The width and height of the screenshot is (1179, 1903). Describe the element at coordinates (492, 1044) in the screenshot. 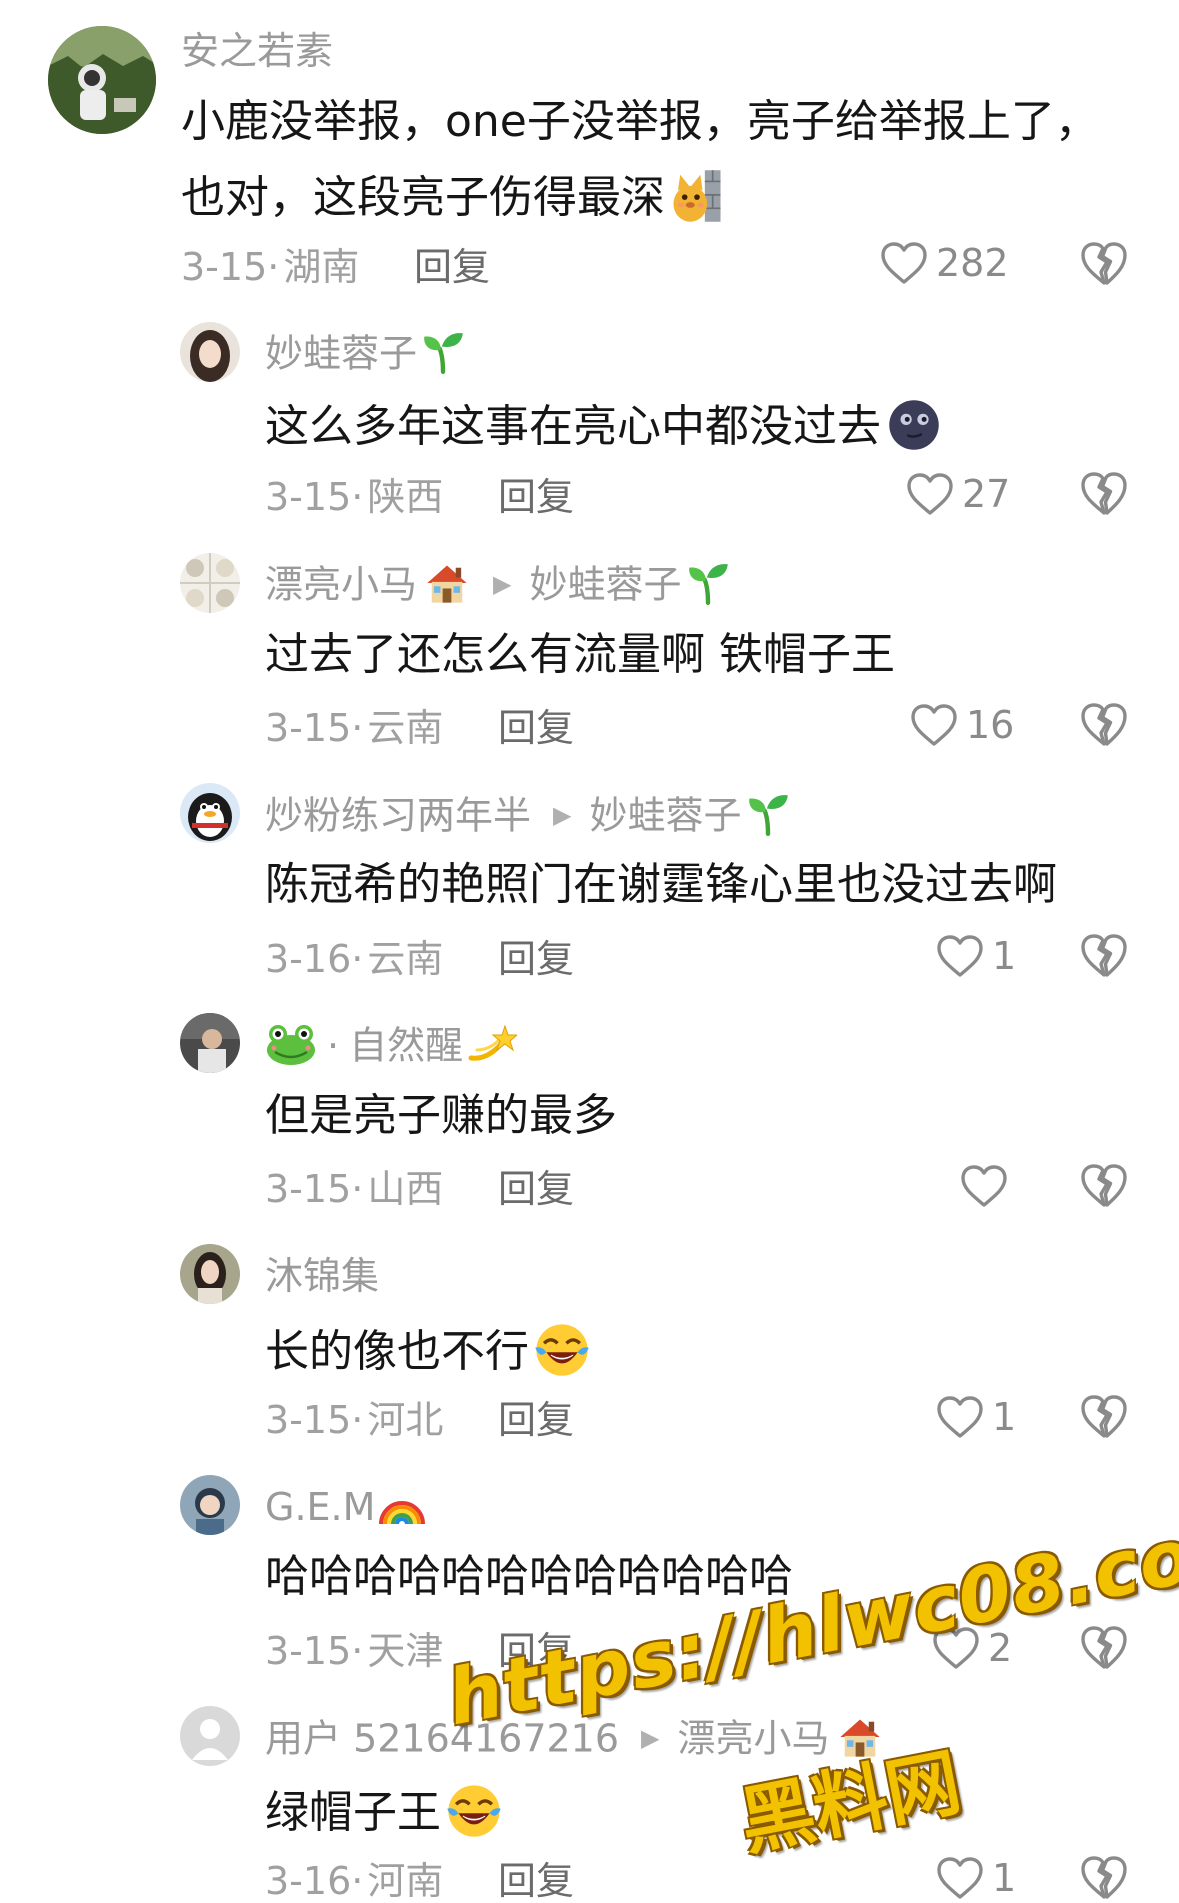

I see `dizzy-icon` at that location.